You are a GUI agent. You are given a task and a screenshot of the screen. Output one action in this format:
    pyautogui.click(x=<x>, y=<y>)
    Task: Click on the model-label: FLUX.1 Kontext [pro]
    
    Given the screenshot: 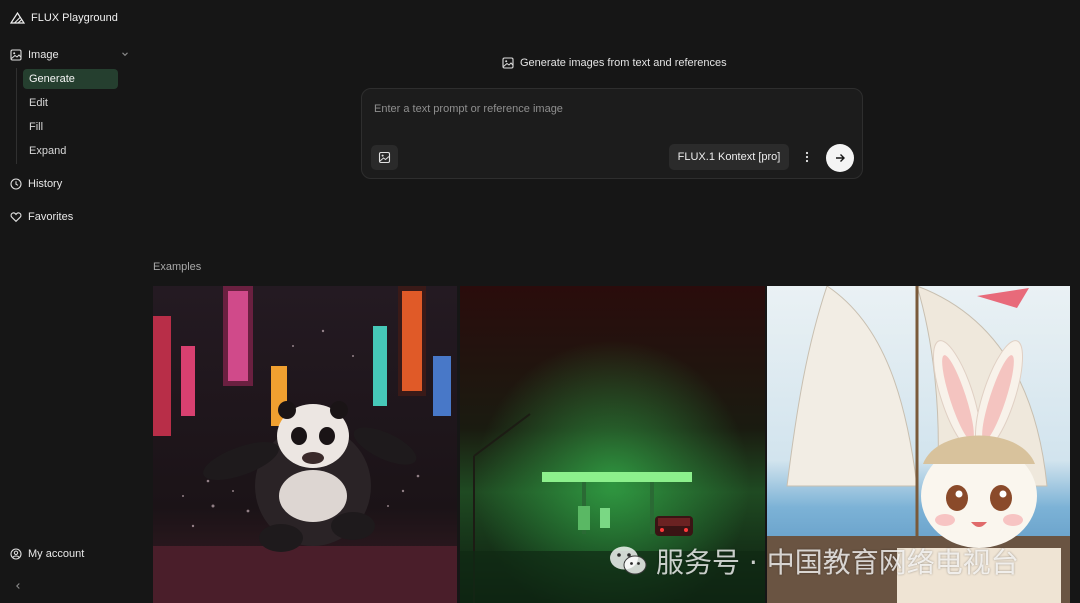 What is the action you would take?
    pyautogui.click(x=729, y=157)
    